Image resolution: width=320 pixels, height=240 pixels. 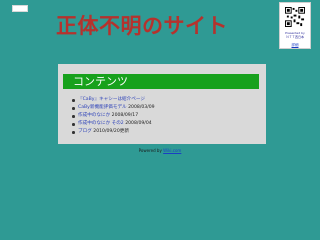 I want to click on content-date: 2008/09/17, so click(x=125, y=115).